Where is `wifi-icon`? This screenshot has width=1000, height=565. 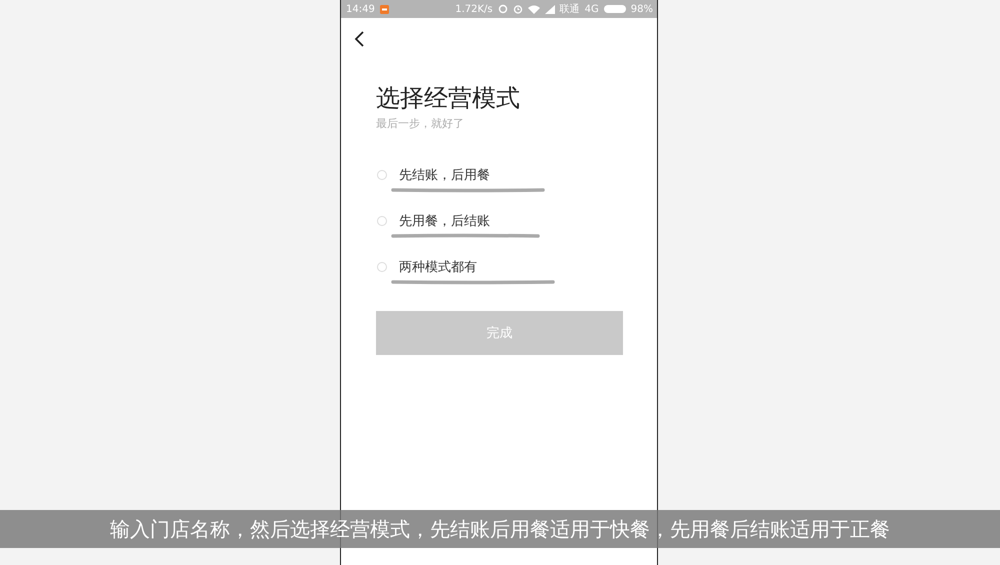
wifi-icon is located at coordinates (534, 9).